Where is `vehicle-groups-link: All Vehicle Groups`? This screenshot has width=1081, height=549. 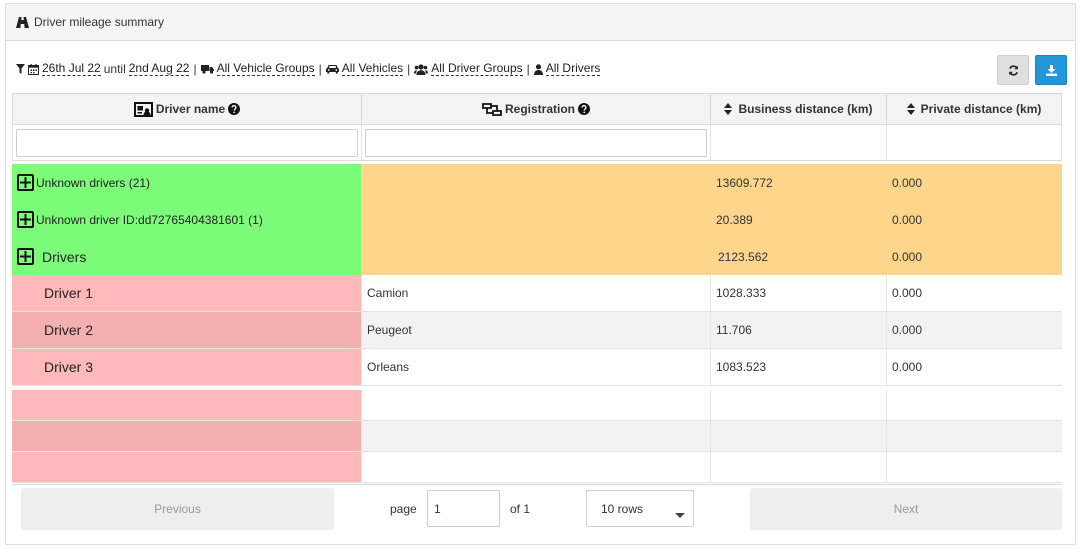 vehicle-groups-link: All Vehicle Groups is located at coordinates (265, 69).